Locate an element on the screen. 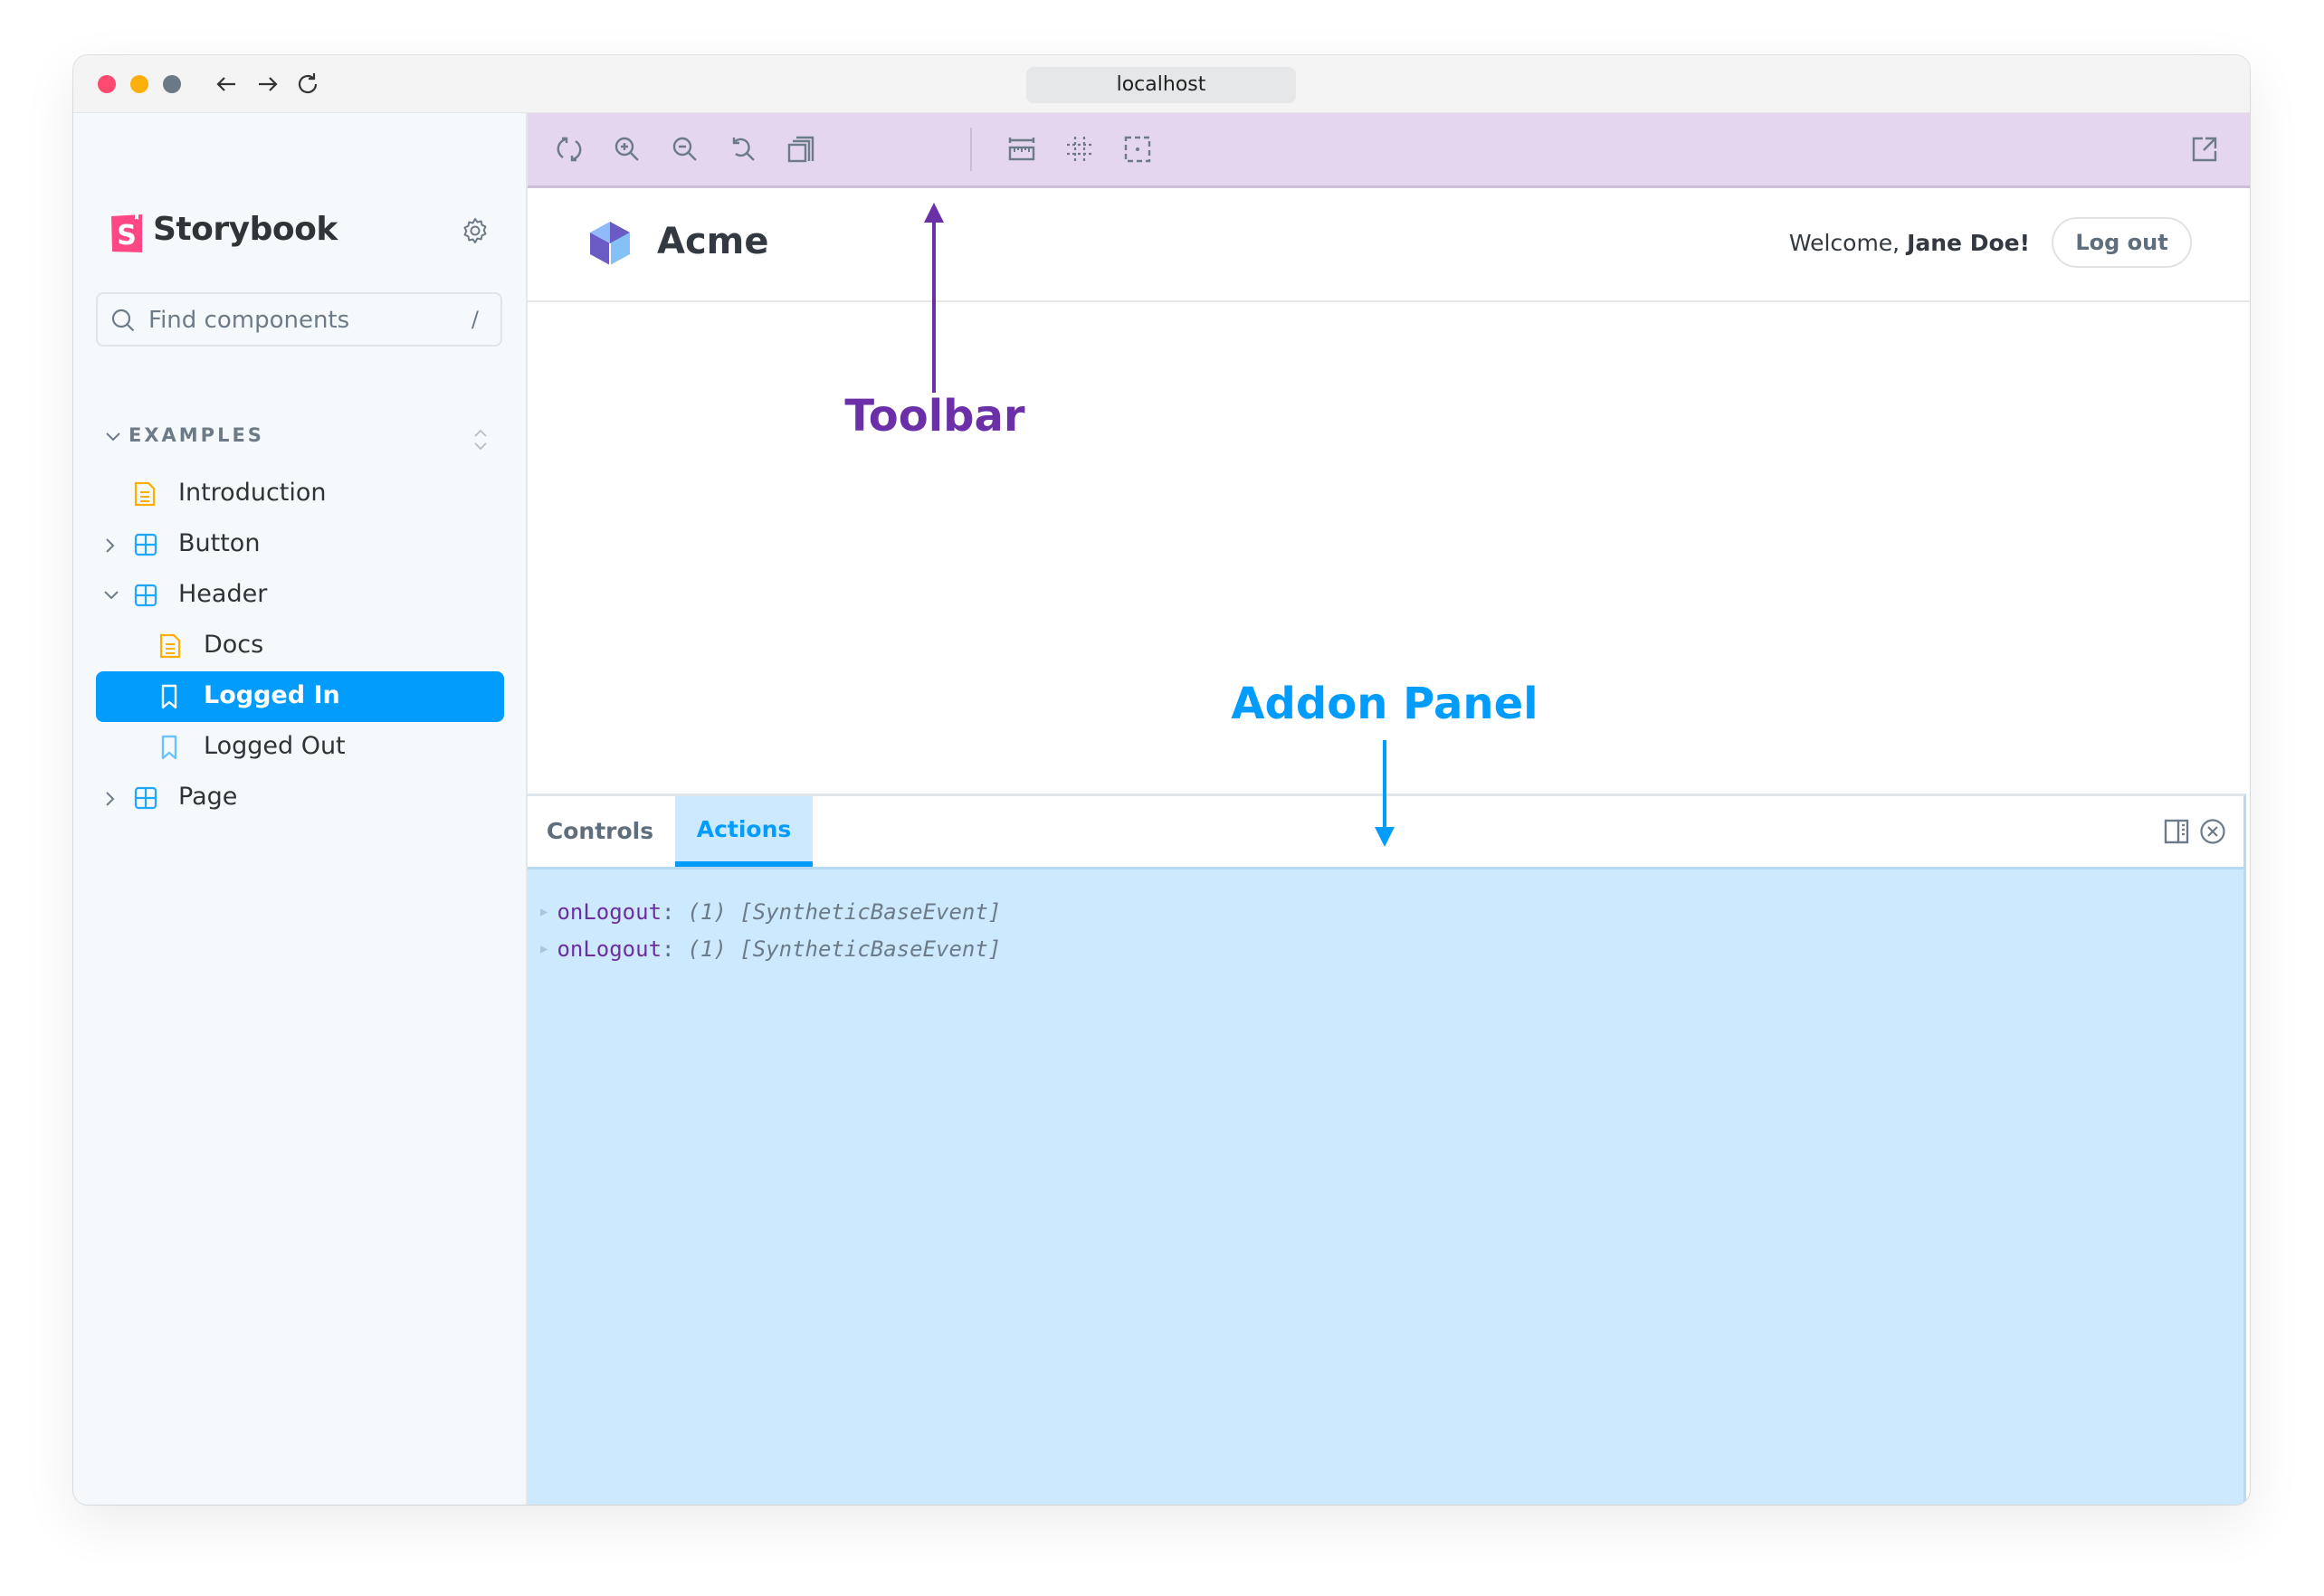  remount-icon is located at coordinates (569, 150).